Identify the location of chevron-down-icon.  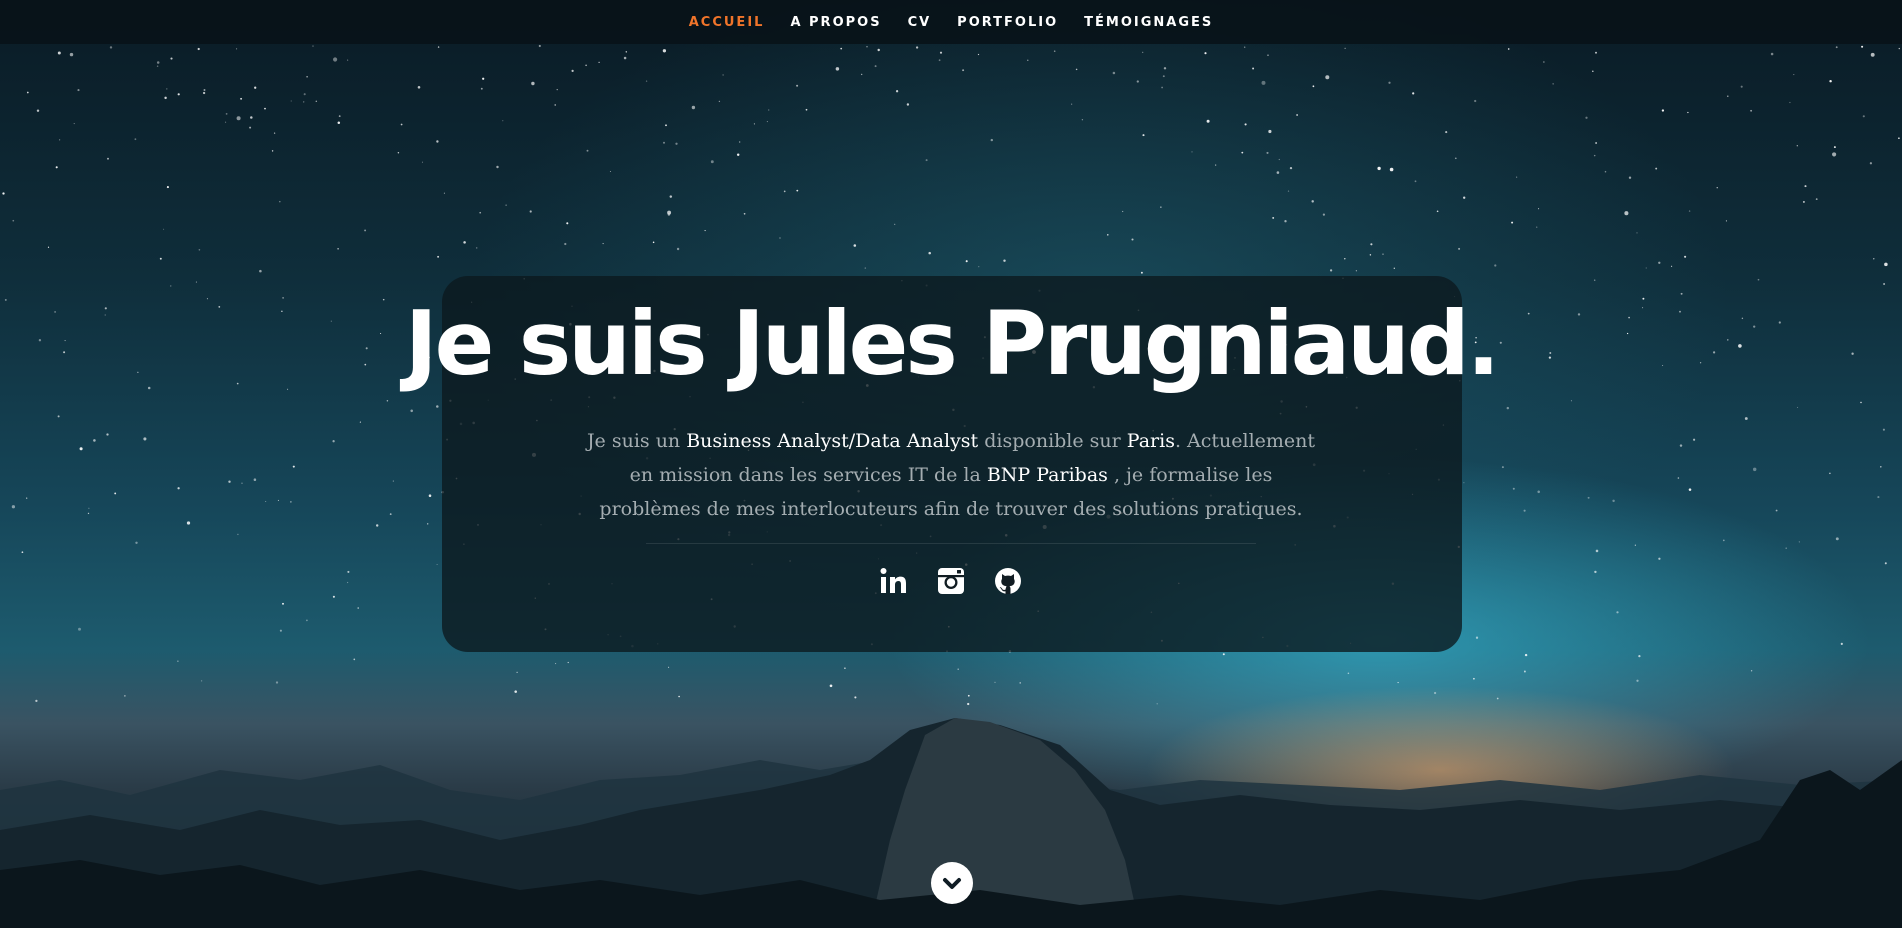
(952, 883).